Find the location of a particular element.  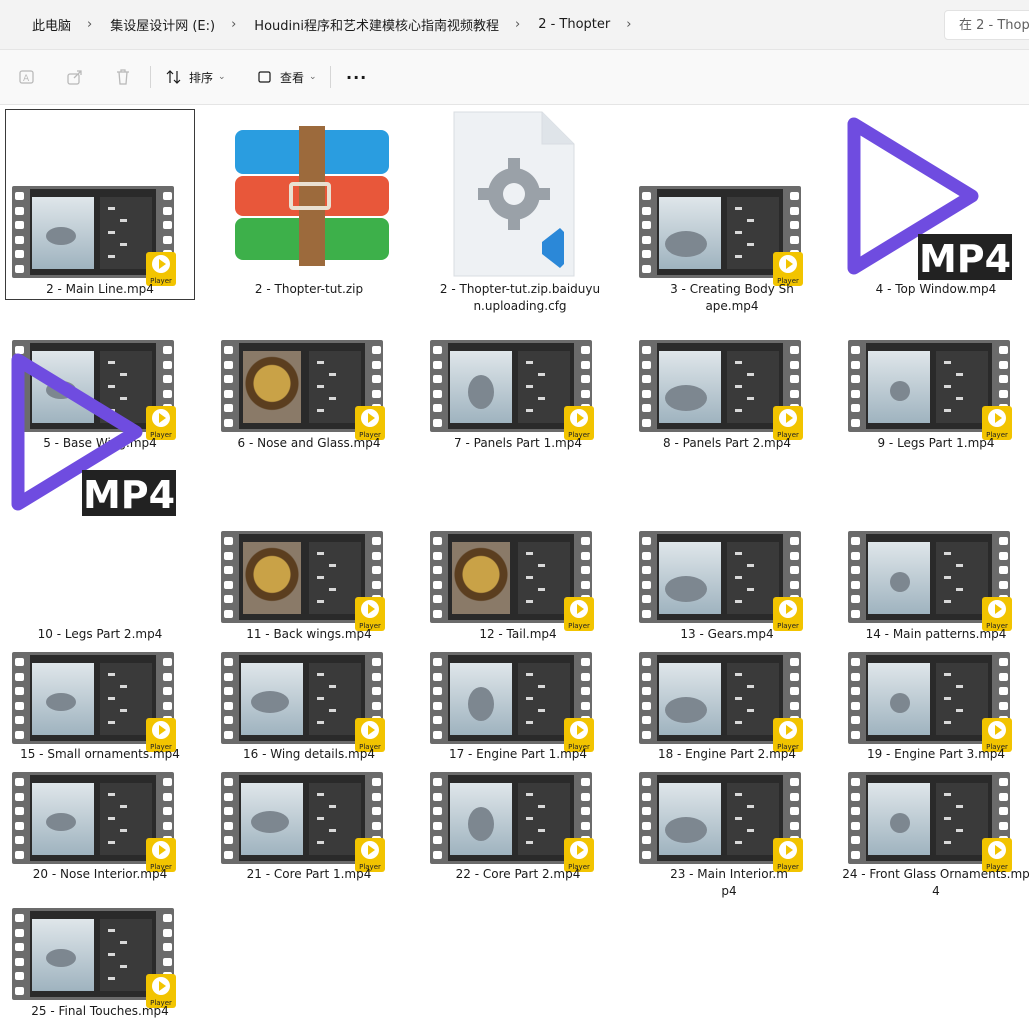

zip-archive-icon is located at coordinates (308, 200).